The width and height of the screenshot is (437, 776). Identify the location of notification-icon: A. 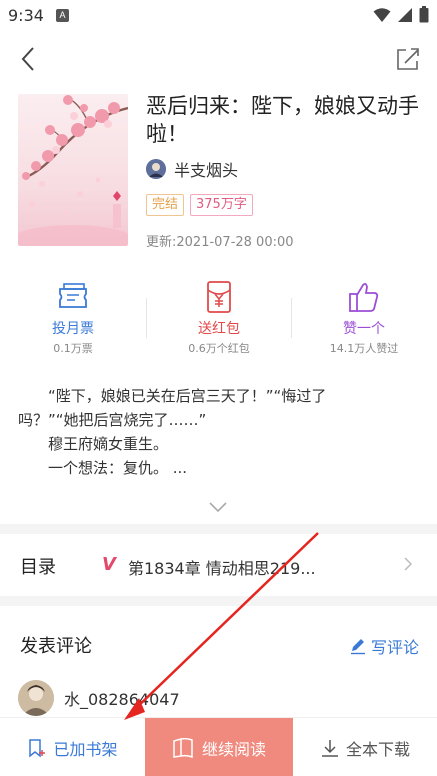
(62, 15).